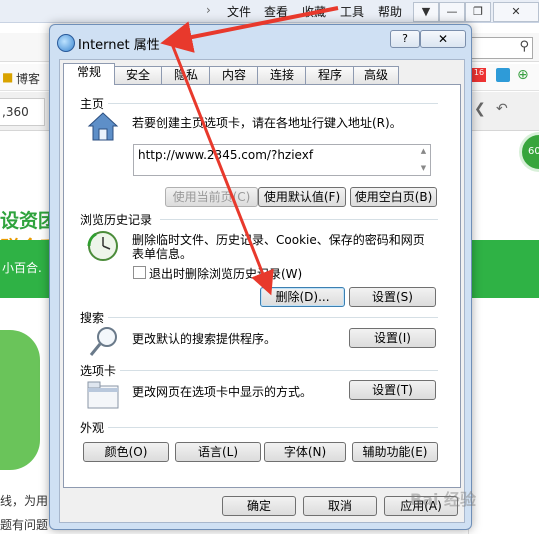  What do you see at coordinates (395, 452) in the screenshot?
I see `accessibility-button: 辅助功能(E)` at bounding box center [395, 452].